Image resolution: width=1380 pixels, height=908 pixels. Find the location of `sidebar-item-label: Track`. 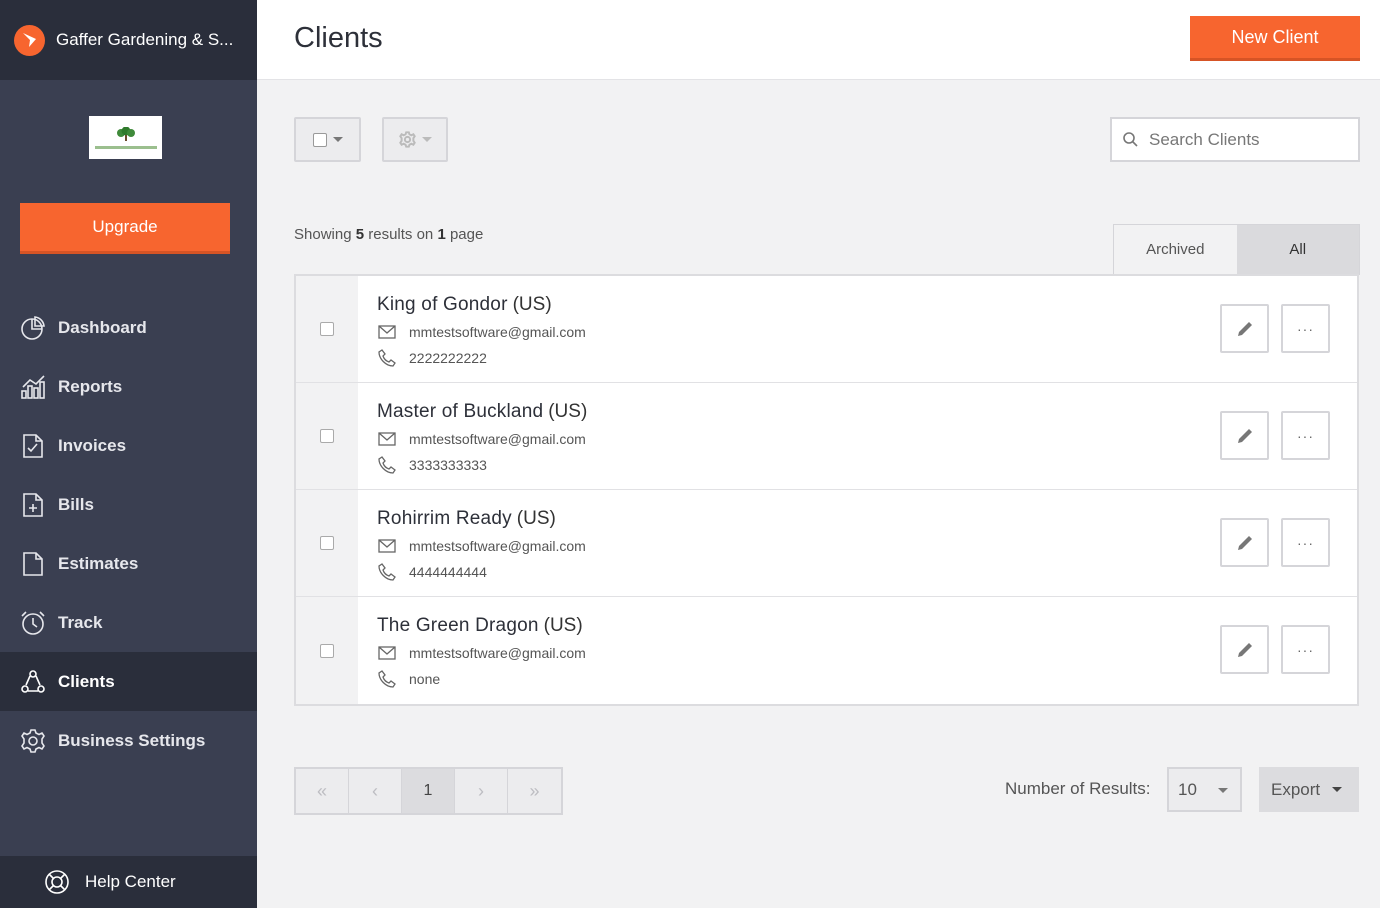

sidebar-item-label: Track is located at coordinates (80, 622).